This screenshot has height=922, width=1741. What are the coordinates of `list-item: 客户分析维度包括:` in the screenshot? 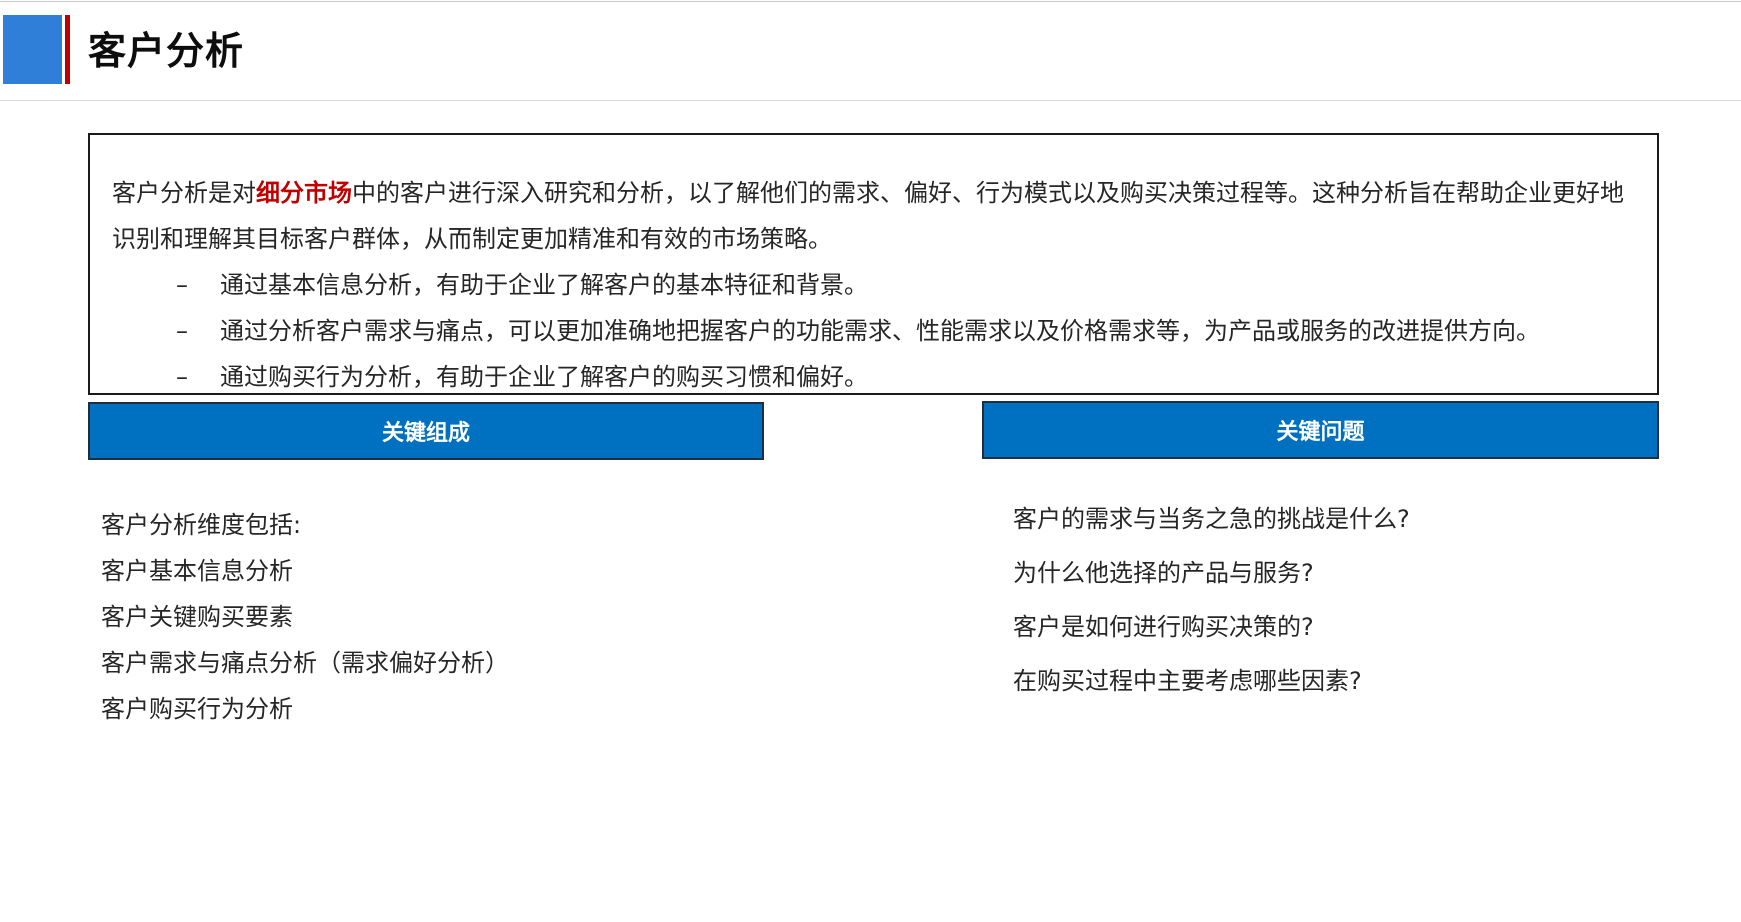 It's located at (201, 525).